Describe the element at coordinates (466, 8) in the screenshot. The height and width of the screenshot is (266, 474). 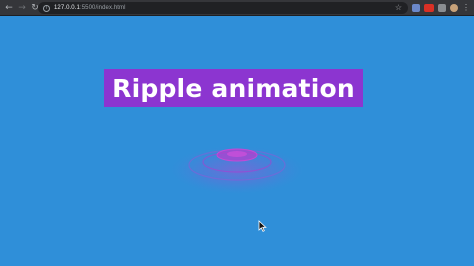
I see `kebab-menu-icon: ⋮` at that location.